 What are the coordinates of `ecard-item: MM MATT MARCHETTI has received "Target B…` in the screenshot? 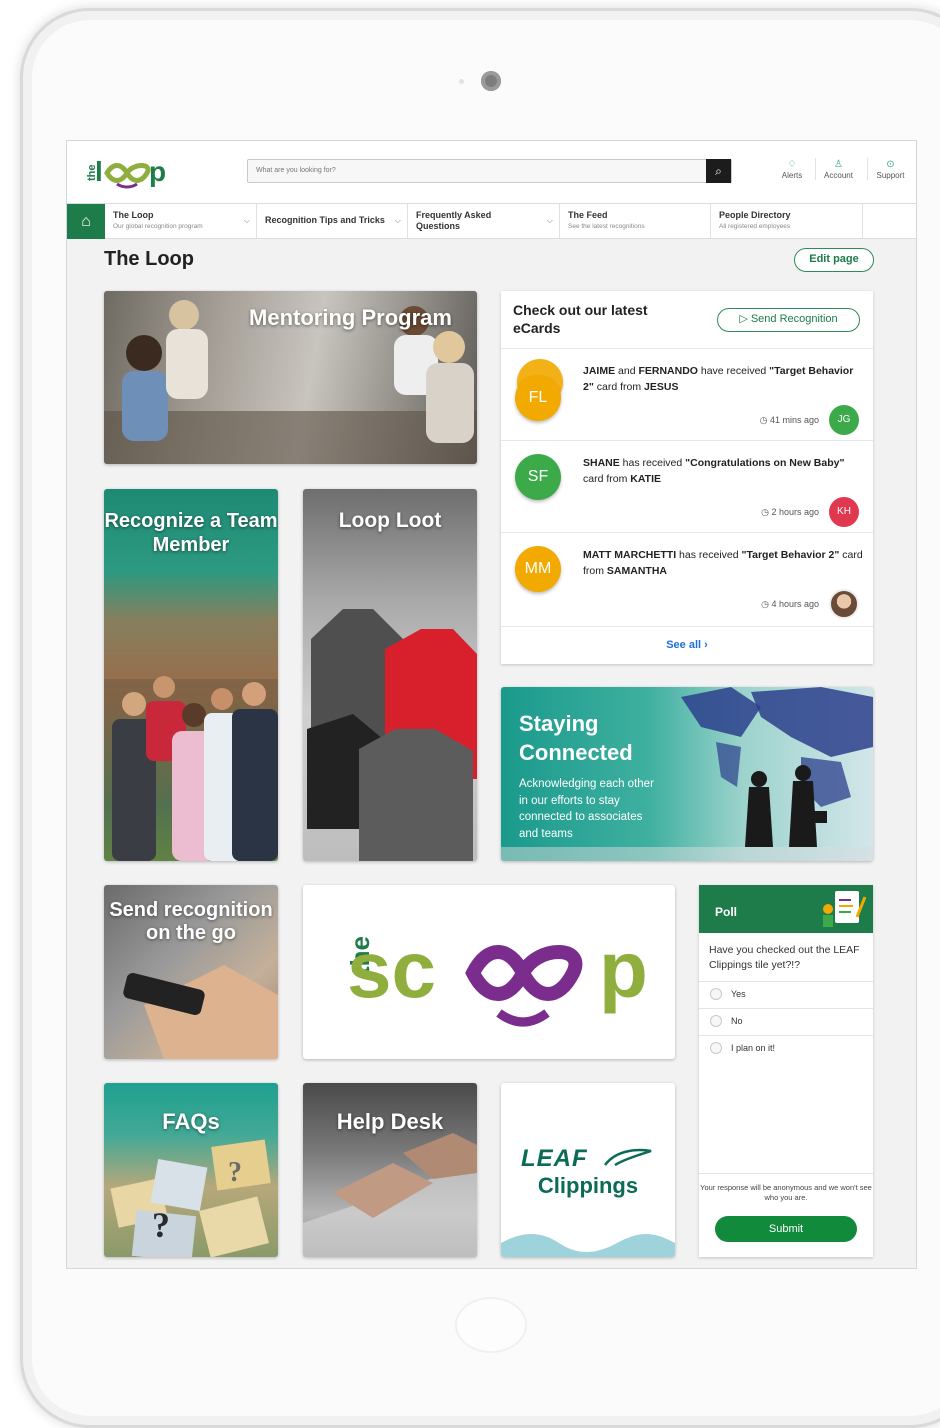 It's located at (687, 578).